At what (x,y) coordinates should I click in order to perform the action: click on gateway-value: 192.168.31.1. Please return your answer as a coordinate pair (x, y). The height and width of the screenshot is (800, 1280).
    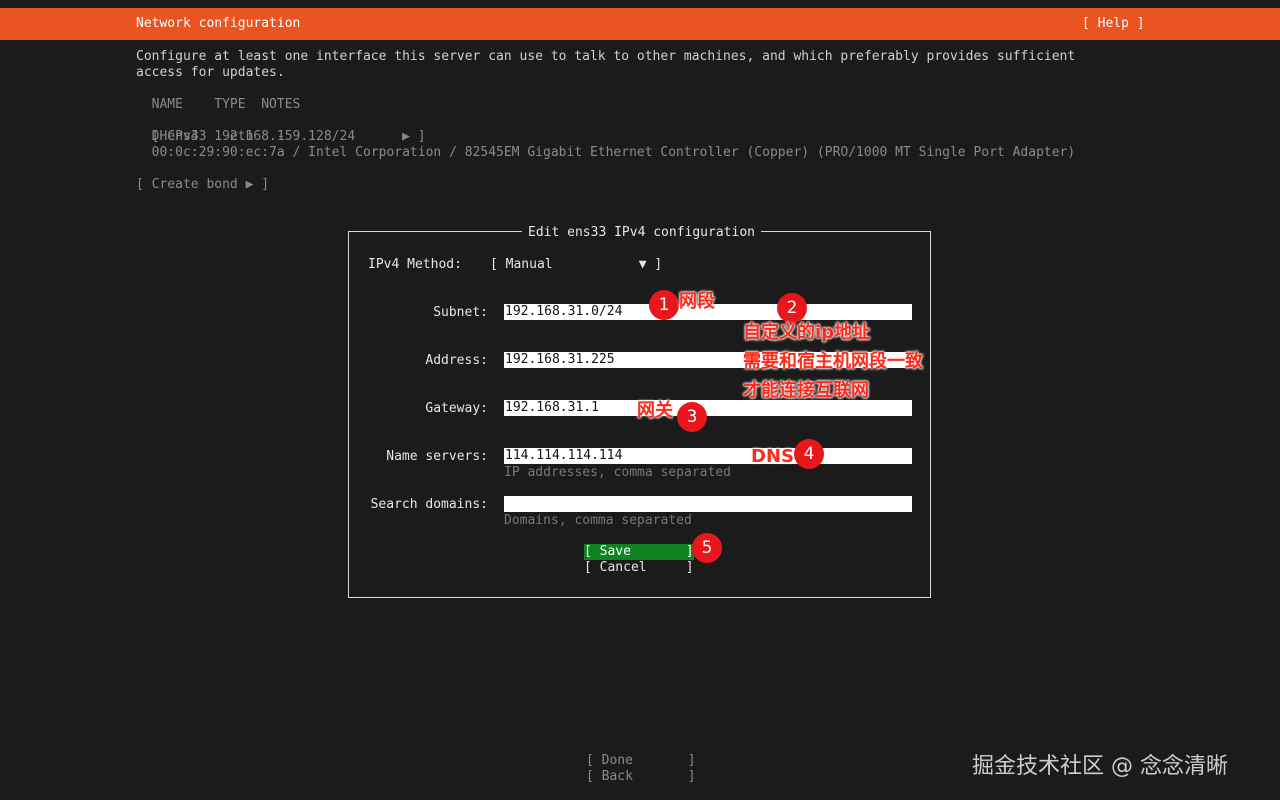
    Looking at the image, I should click on (552, 407).